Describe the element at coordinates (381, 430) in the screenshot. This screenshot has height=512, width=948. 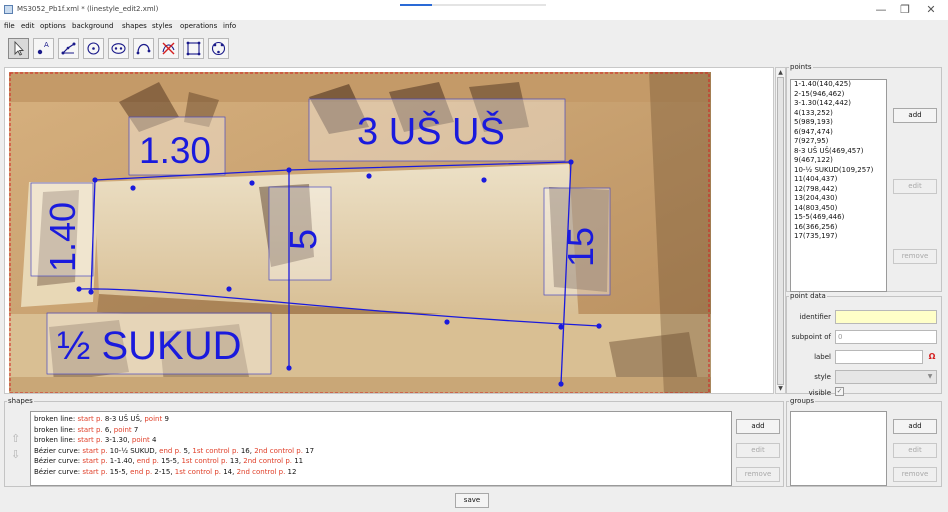
I see `shape-list-item: broken line: start p. 6, point 7` at that location.